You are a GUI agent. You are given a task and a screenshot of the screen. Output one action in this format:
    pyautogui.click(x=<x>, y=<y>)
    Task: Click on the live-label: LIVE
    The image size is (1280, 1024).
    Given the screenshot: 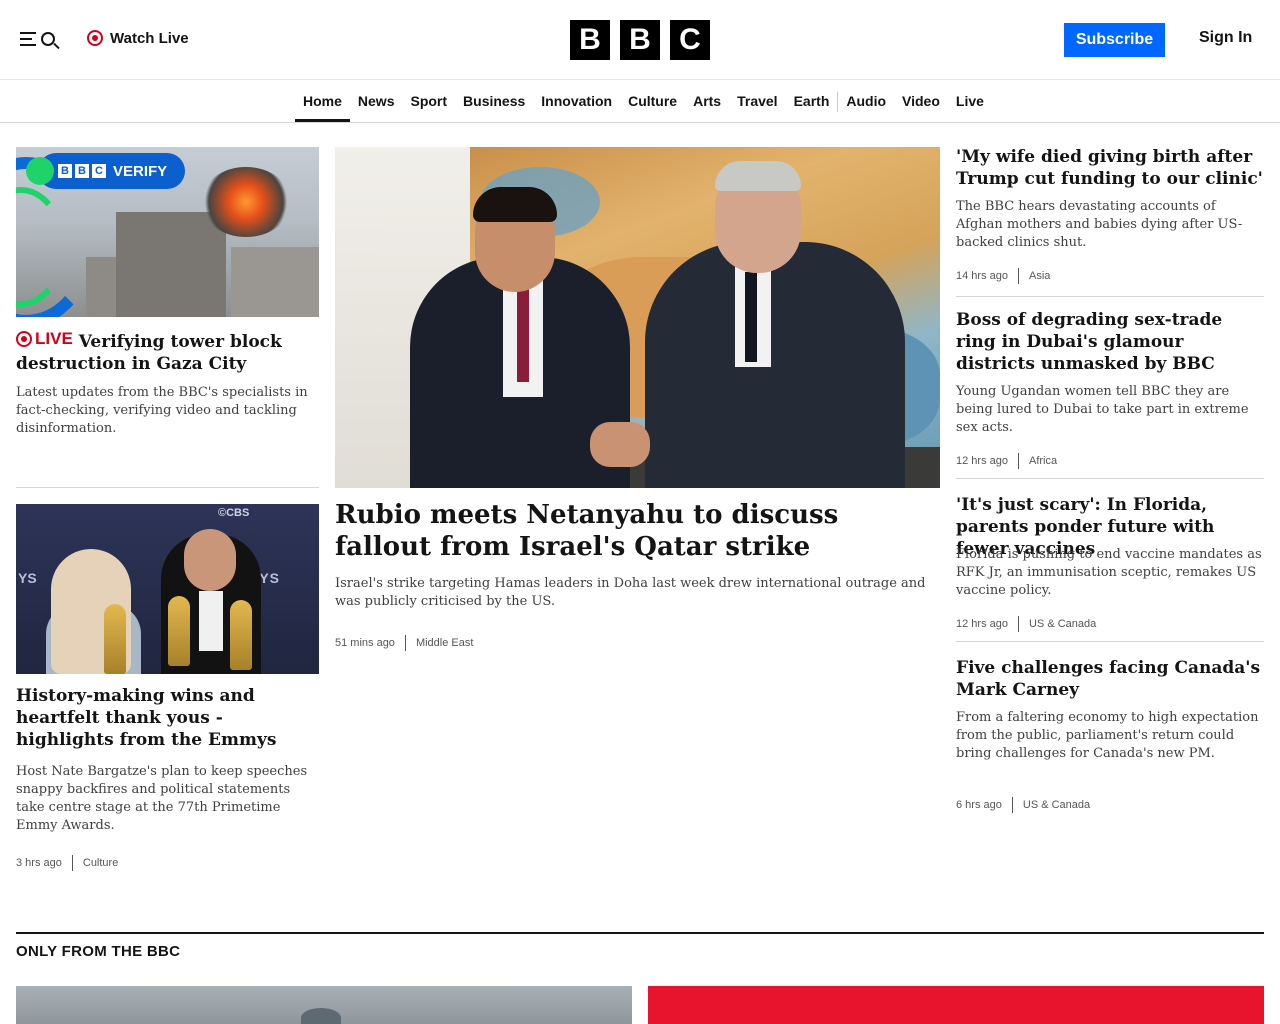 What is the action you would take?
    pyautogui.click(x=44, y=339)
    